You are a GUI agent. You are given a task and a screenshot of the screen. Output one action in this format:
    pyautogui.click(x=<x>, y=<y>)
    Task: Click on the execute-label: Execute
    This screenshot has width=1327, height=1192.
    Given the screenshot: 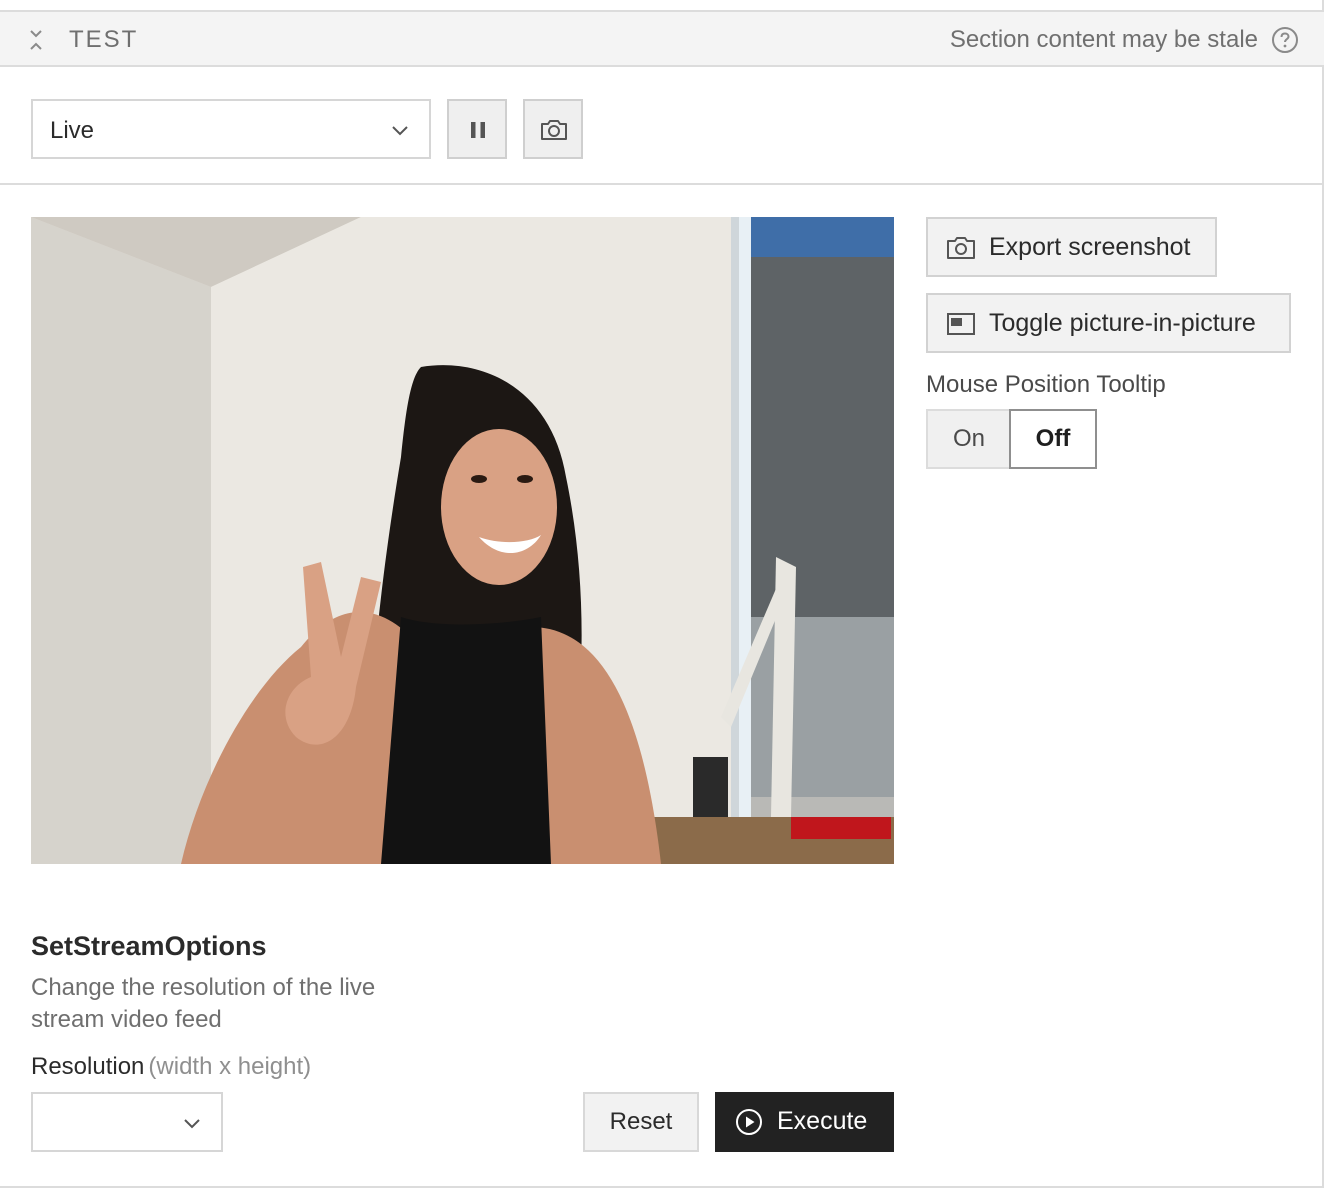 What is the action you would take?
    pyautogui.click(x=822, y=1121)
    